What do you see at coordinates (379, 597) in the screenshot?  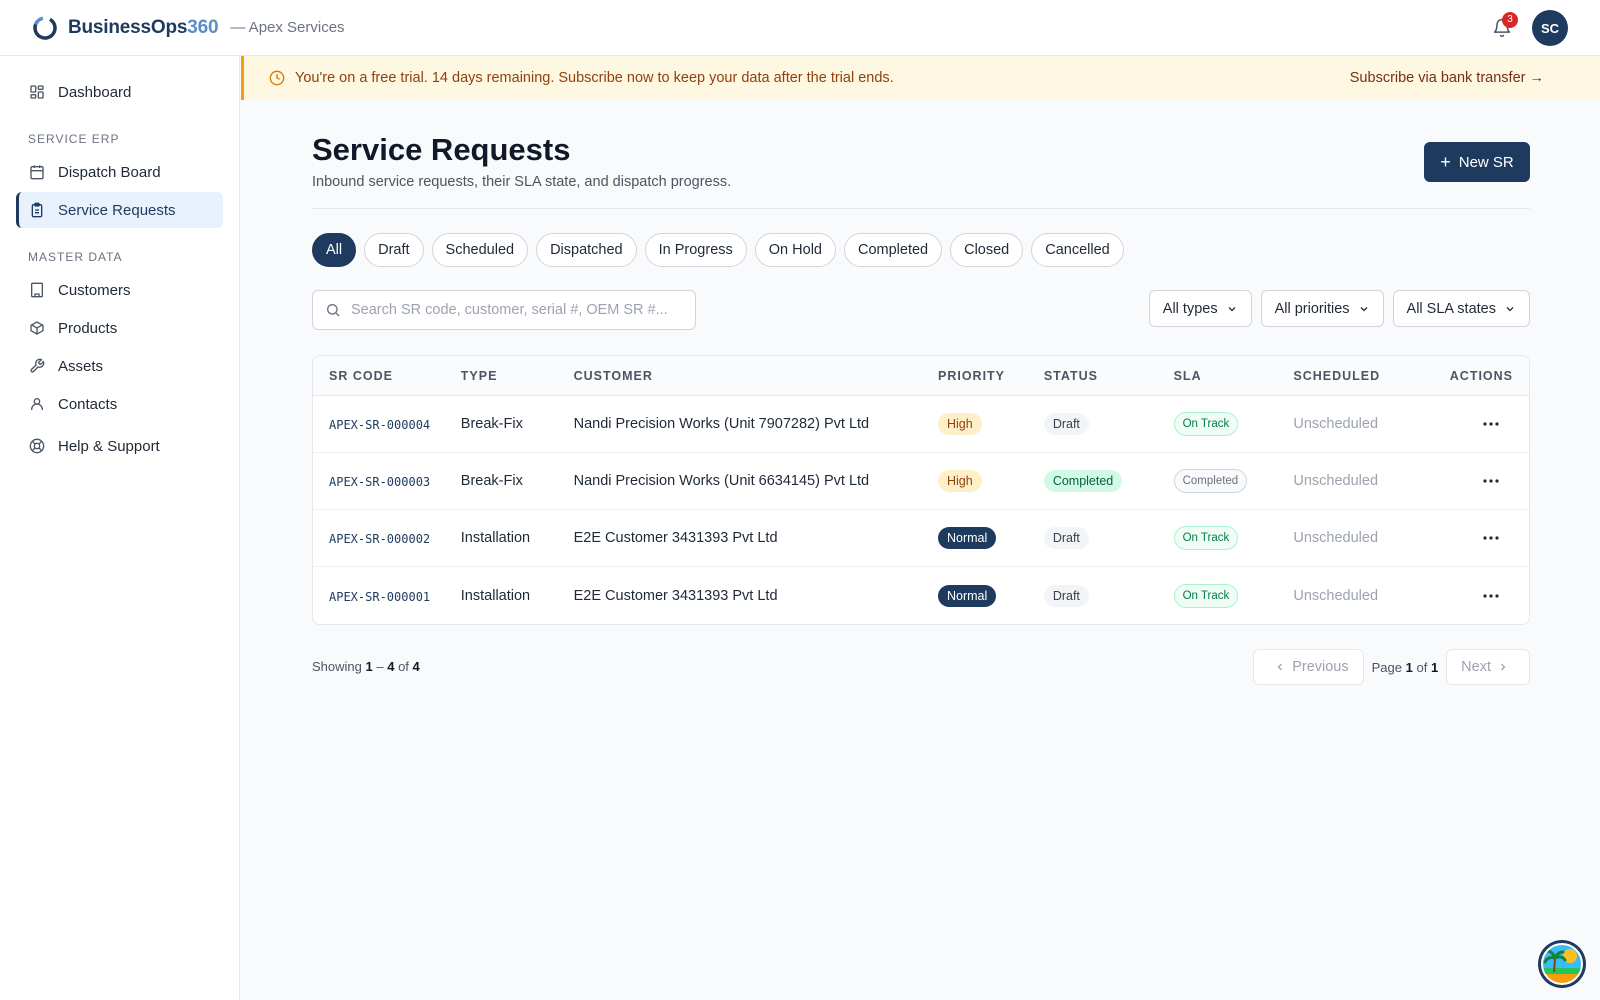 I see `sr-code-link: APEX-SR-000001` at bounding box center [379, 597].